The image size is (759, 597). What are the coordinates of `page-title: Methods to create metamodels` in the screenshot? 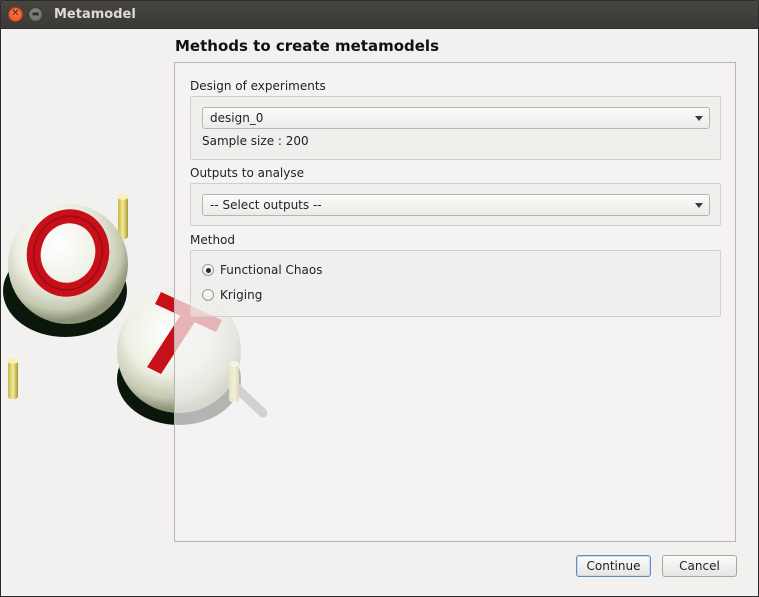 It's located at (307, 46).